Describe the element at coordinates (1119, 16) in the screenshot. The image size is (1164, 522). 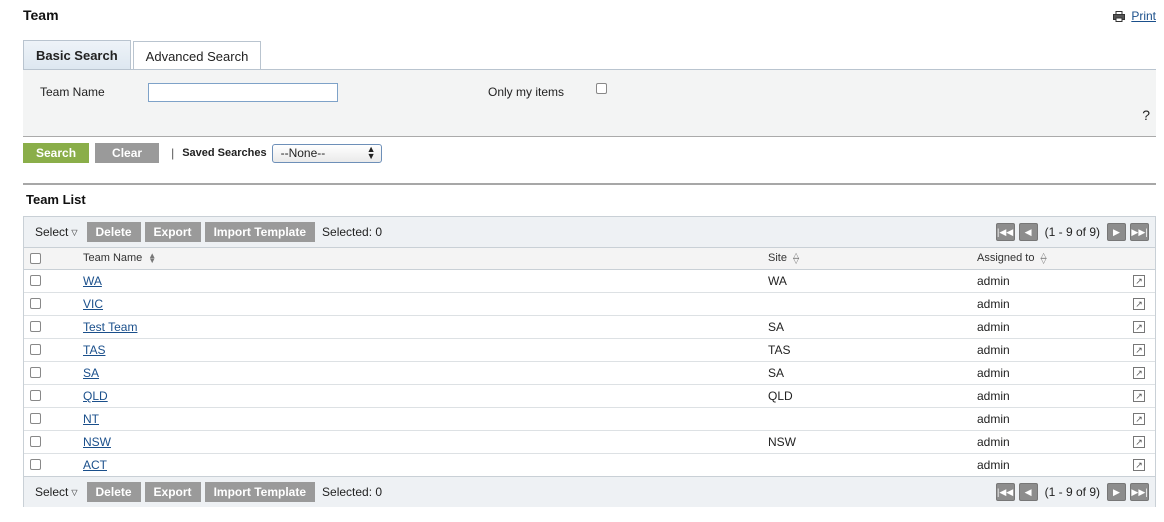
I see `printer-icon` at that location.